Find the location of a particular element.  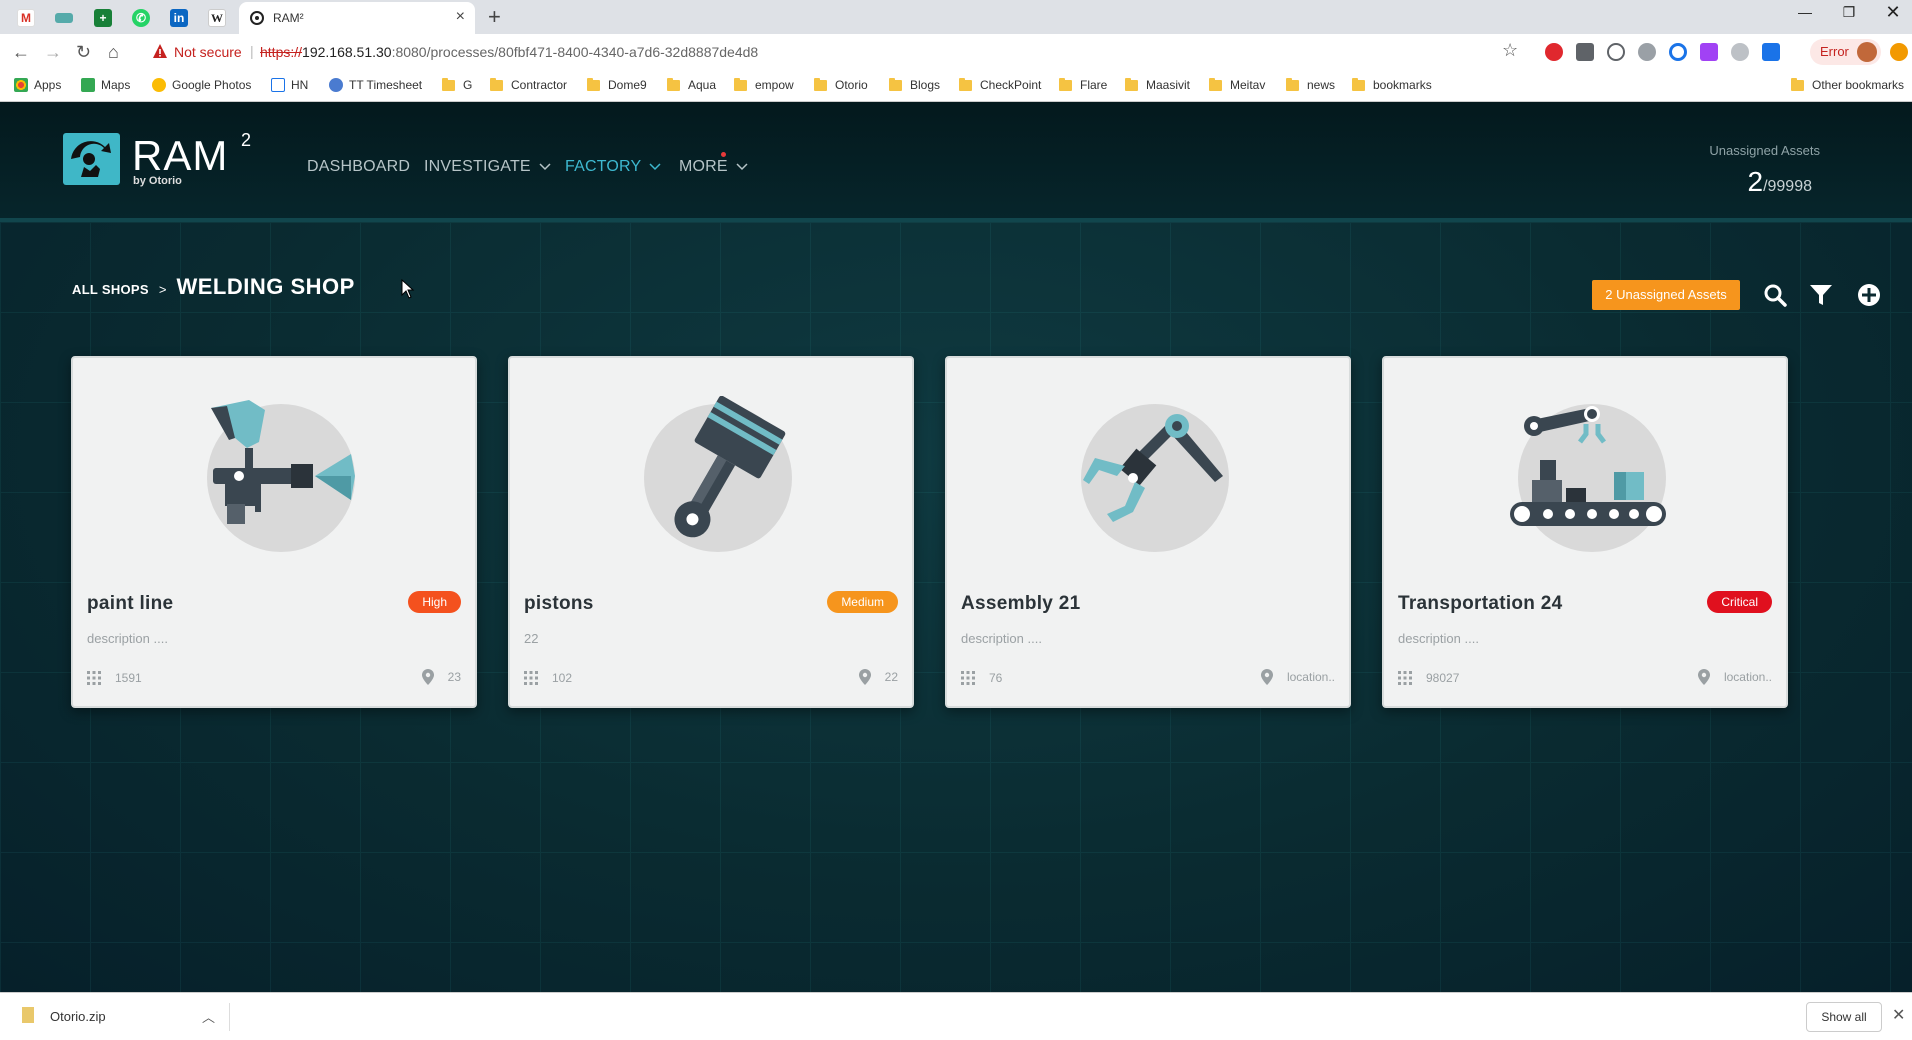

download-item: Otorio.zip ︿ is located at coordinates (125, 1017).